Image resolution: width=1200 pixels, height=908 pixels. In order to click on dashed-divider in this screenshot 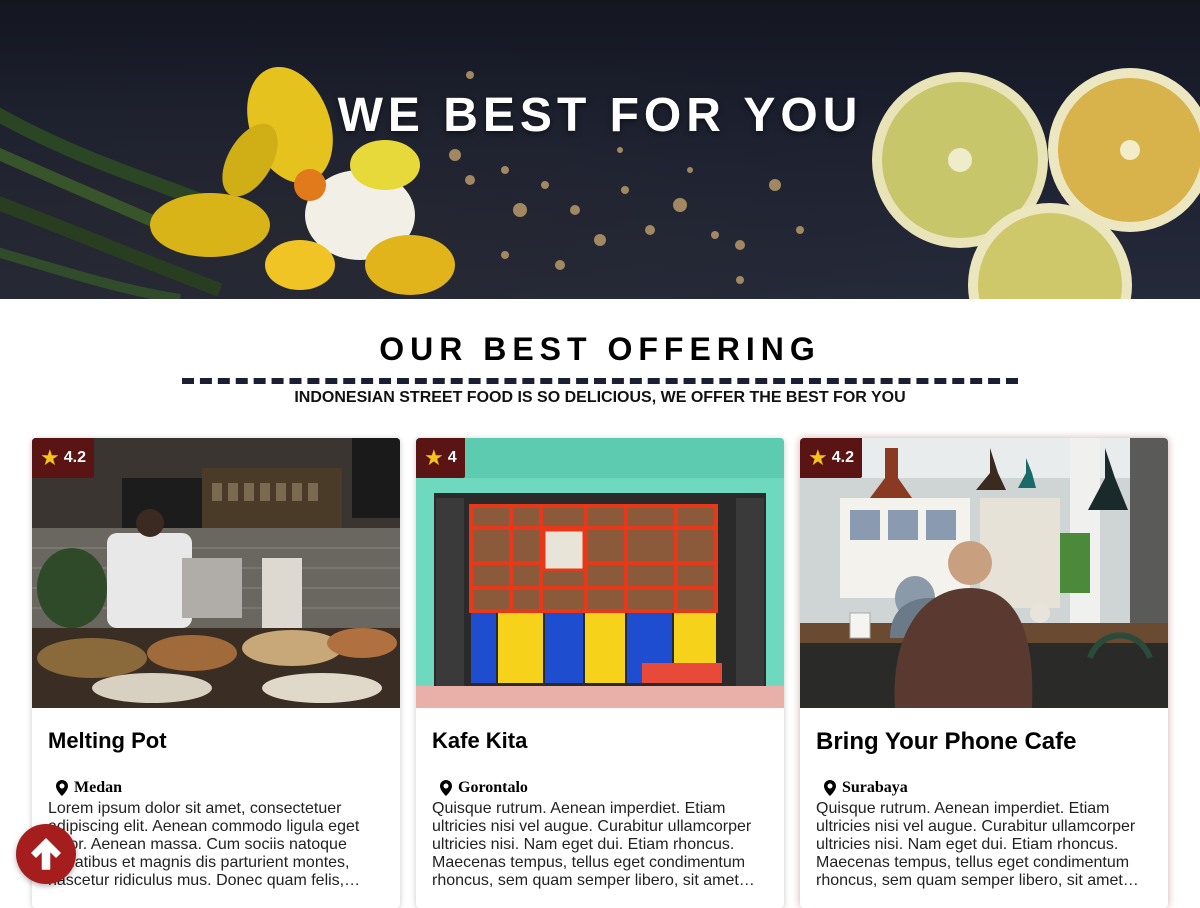, I will do `click(600, 381)`.